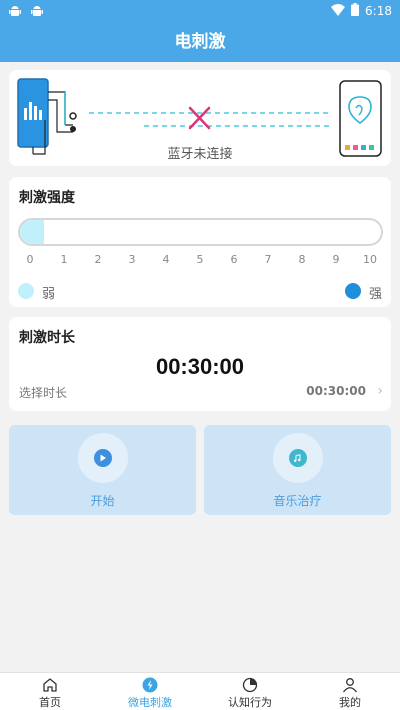 Image resolution: width=400 pixels, height=710 pixels. Describe the element at coordinates (98, 259) in the screenshot. I see `intensity-tick-label: 2` at that location.